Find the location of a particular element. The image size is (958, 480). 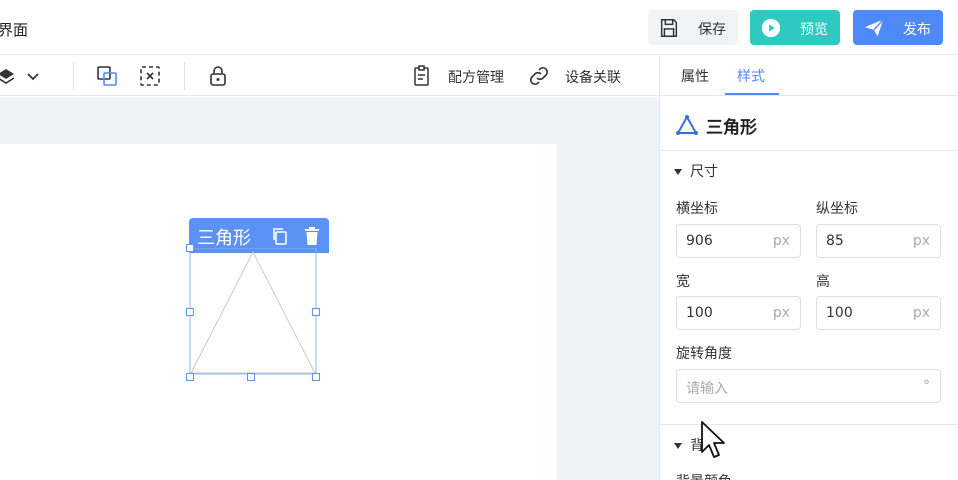

resize-handle-bottom-left is located at coordinates (190, 377).